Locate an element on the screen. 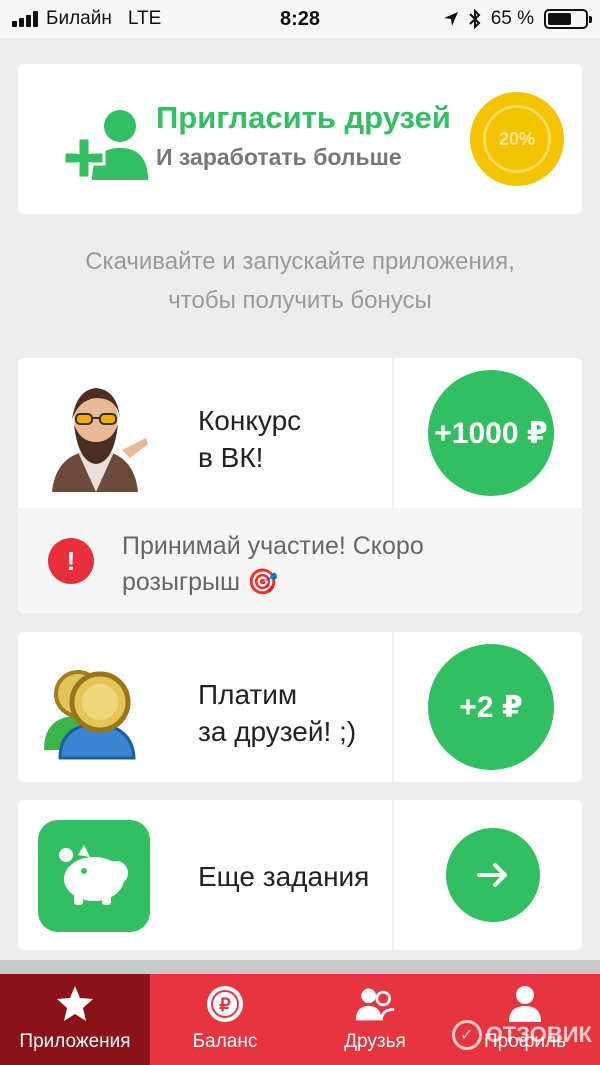 This screenshot has width=600, height=1065. status-right: 65 % is located at coordinates (517, 19).